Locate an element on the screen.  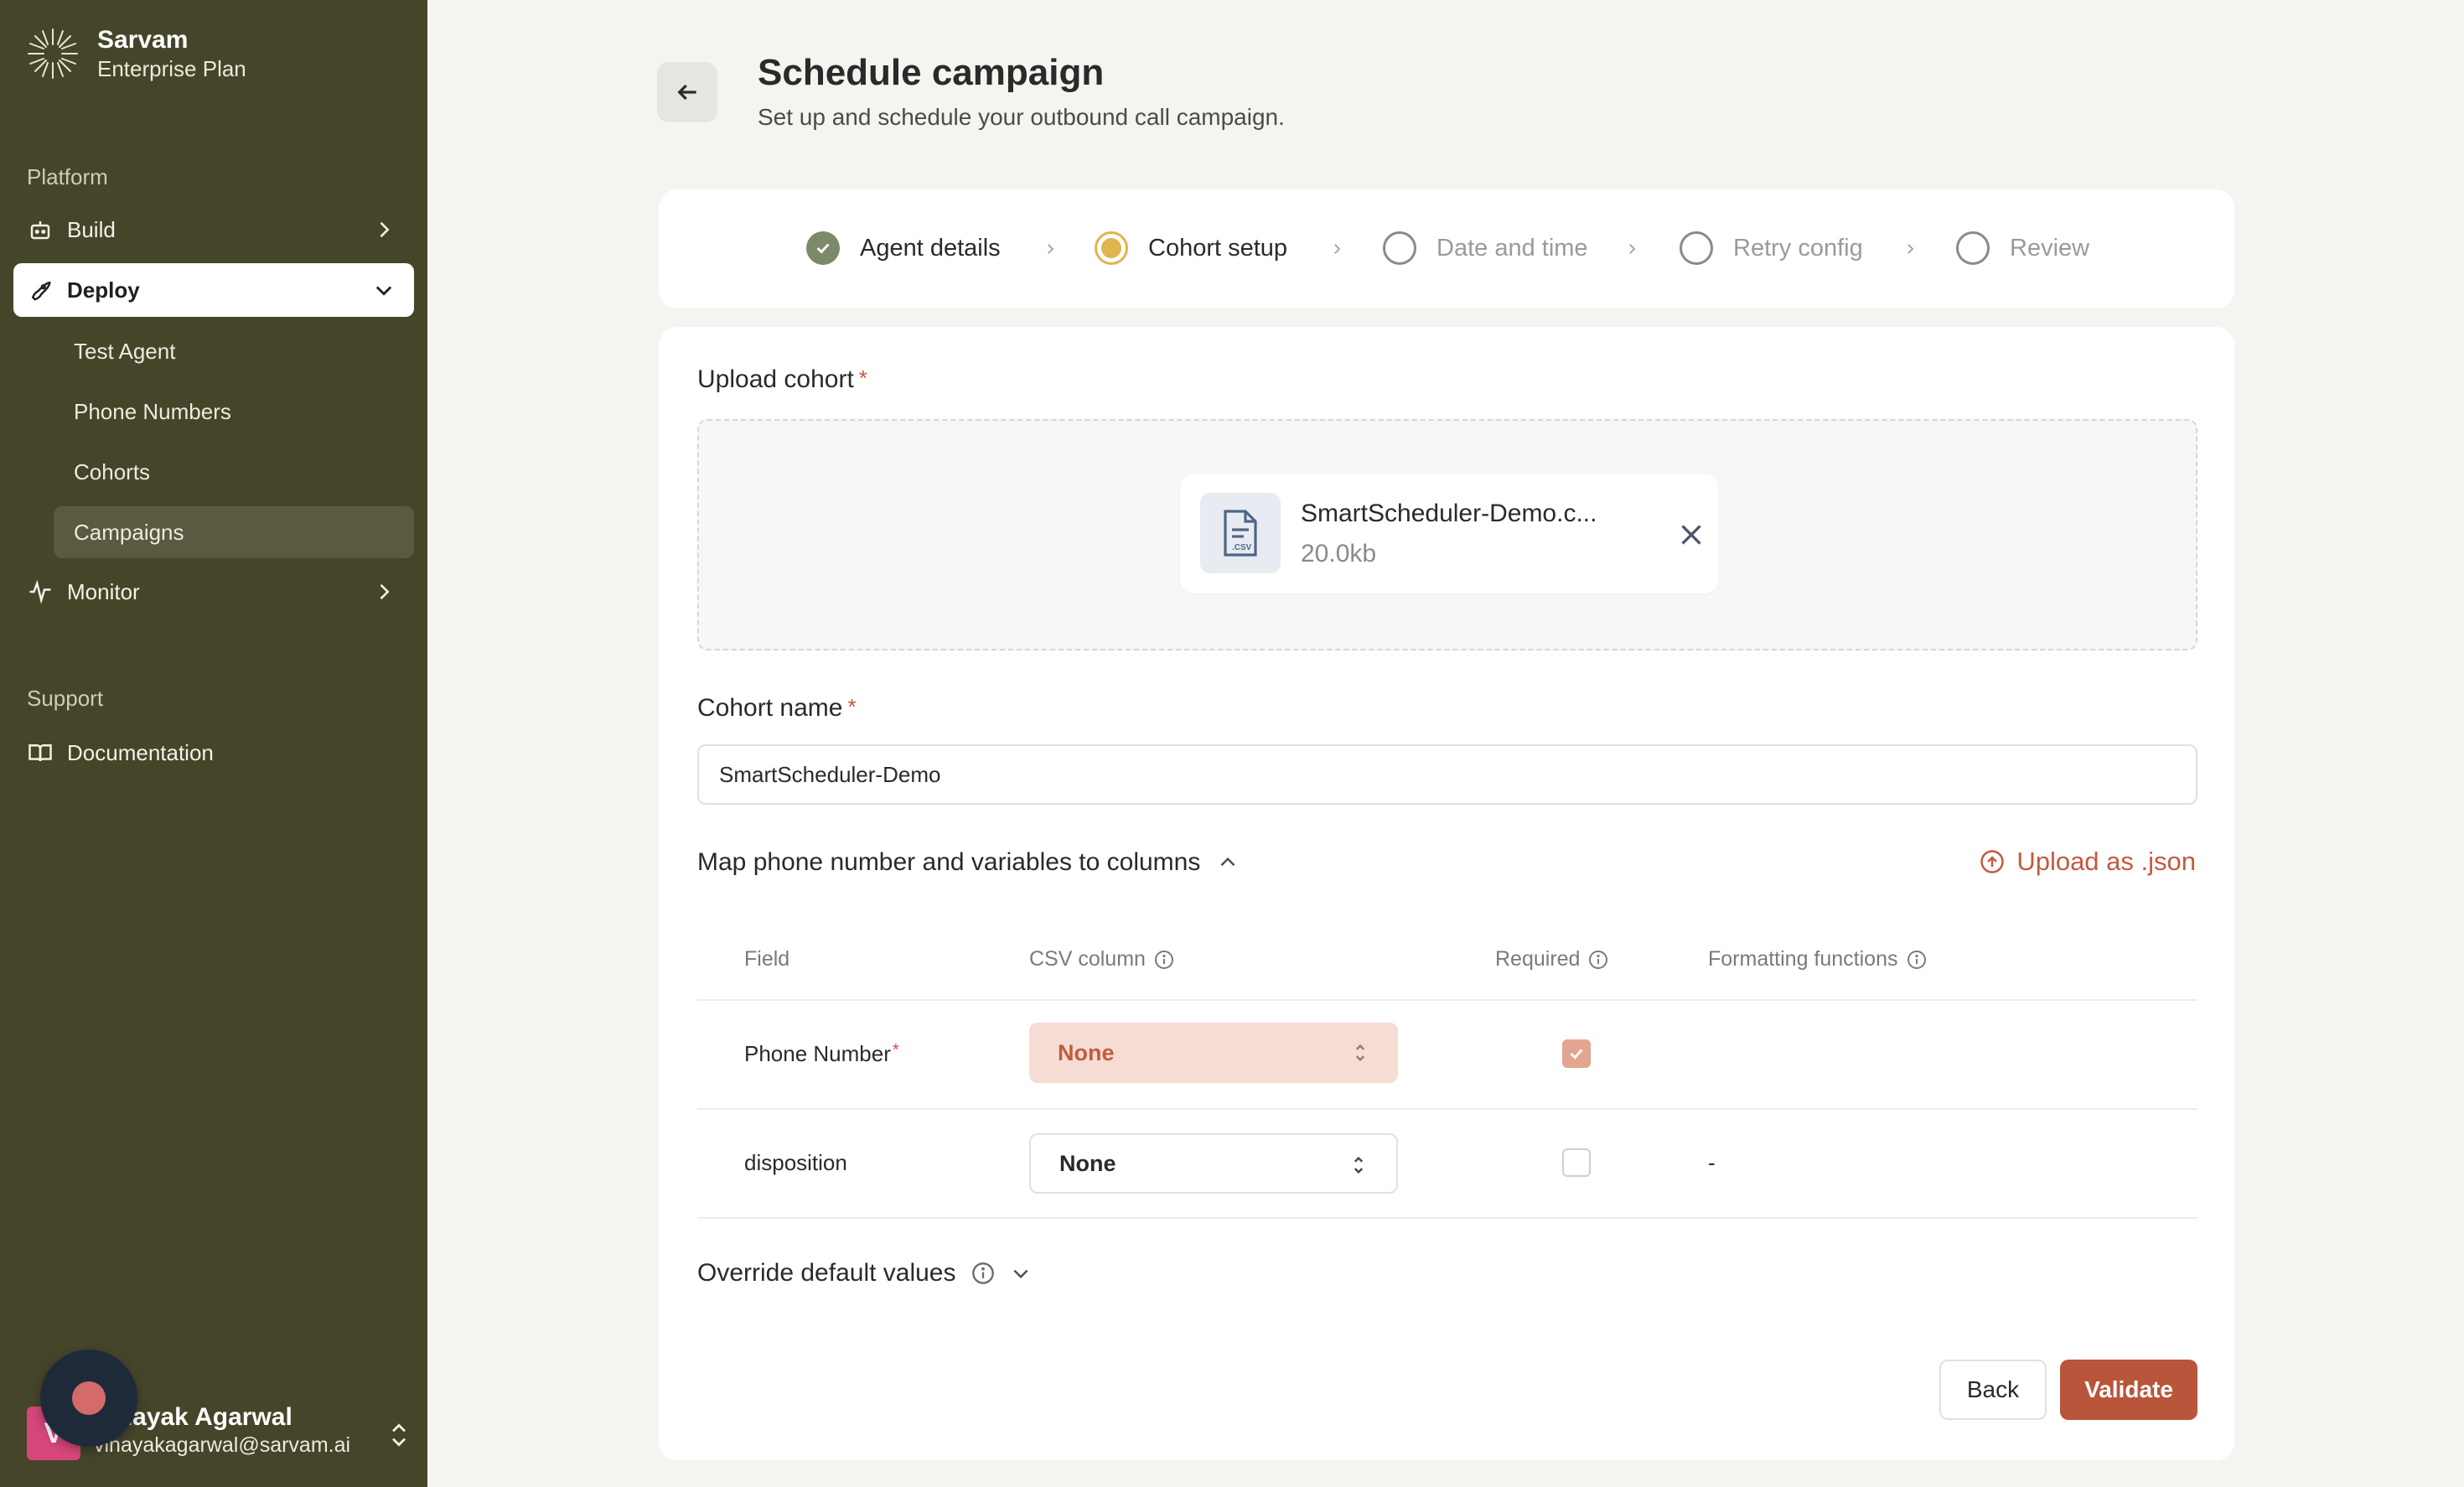
column-header-csv: CSV column is located at coordinates (1101, 959).